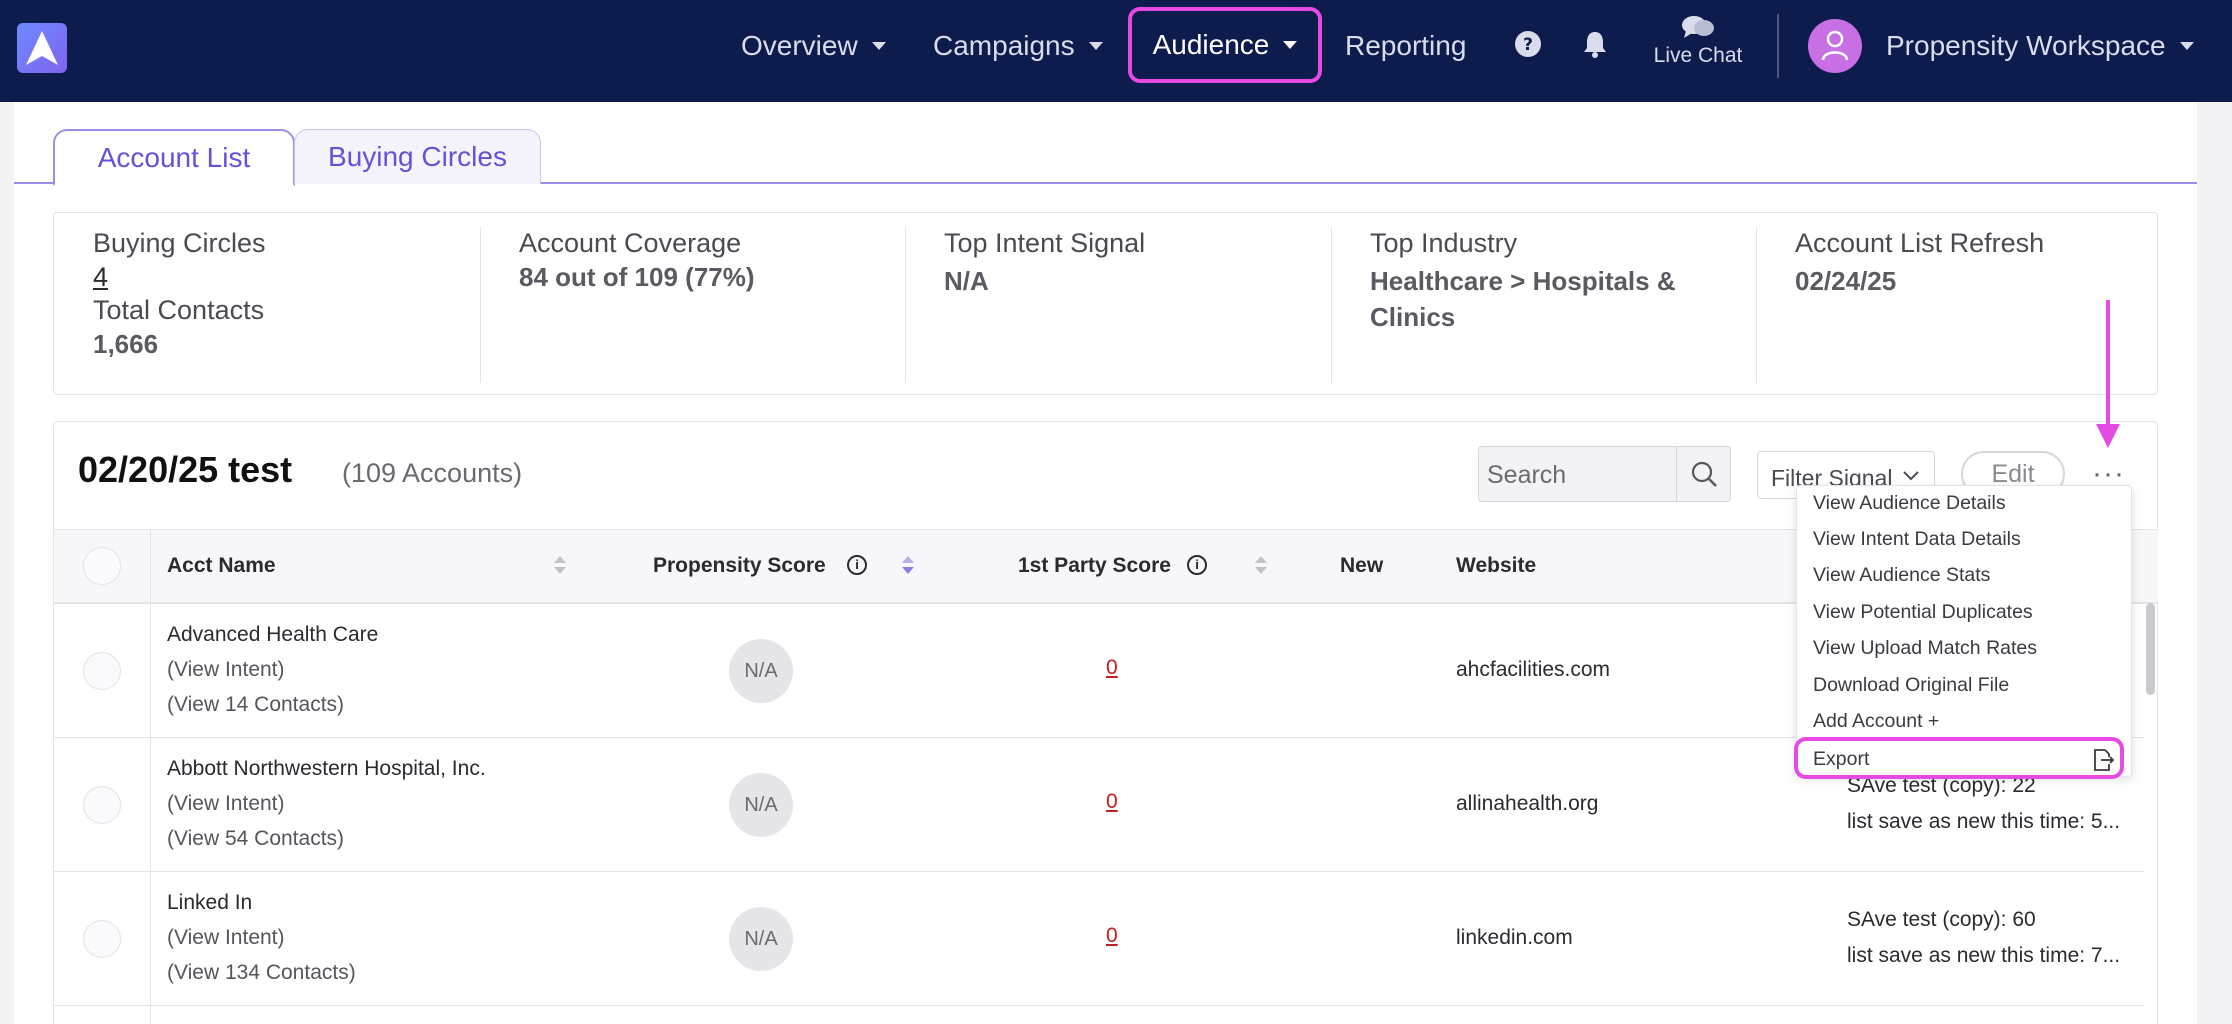 The width and height of the screenshot is (2232, 1024). I want to click on website-cell: ahcfacilities.com, so click(1533, 669).